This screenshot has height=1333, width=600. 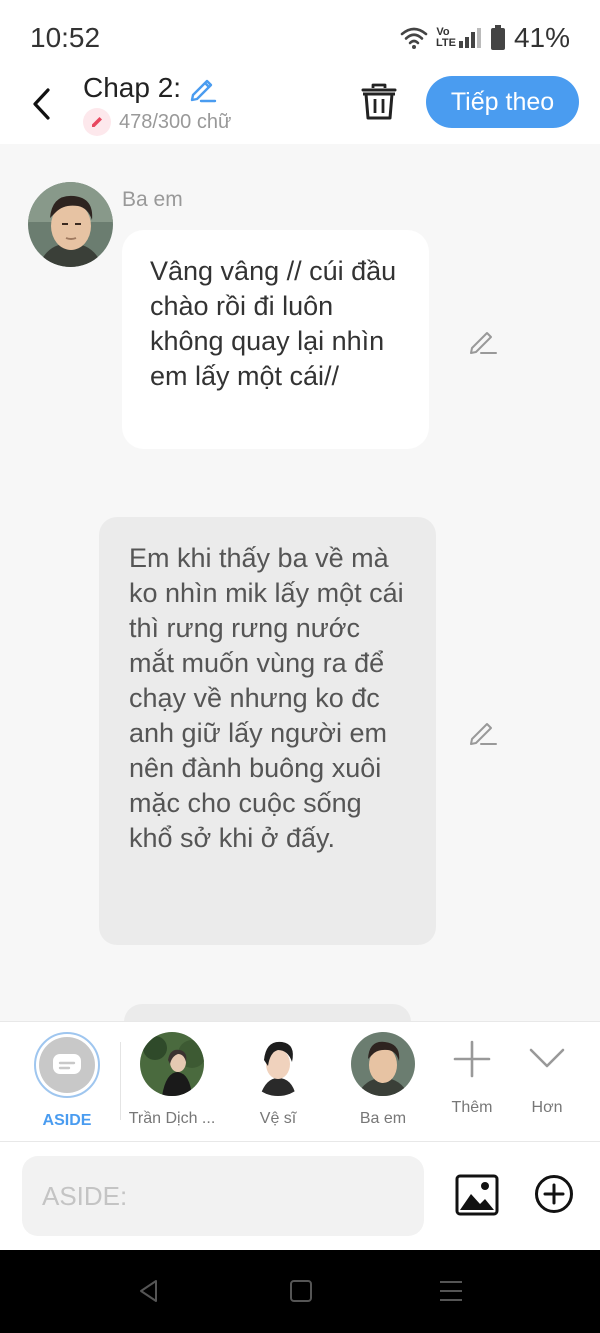 I want to click on system-nav-bar, so click(x=300, y=1291).